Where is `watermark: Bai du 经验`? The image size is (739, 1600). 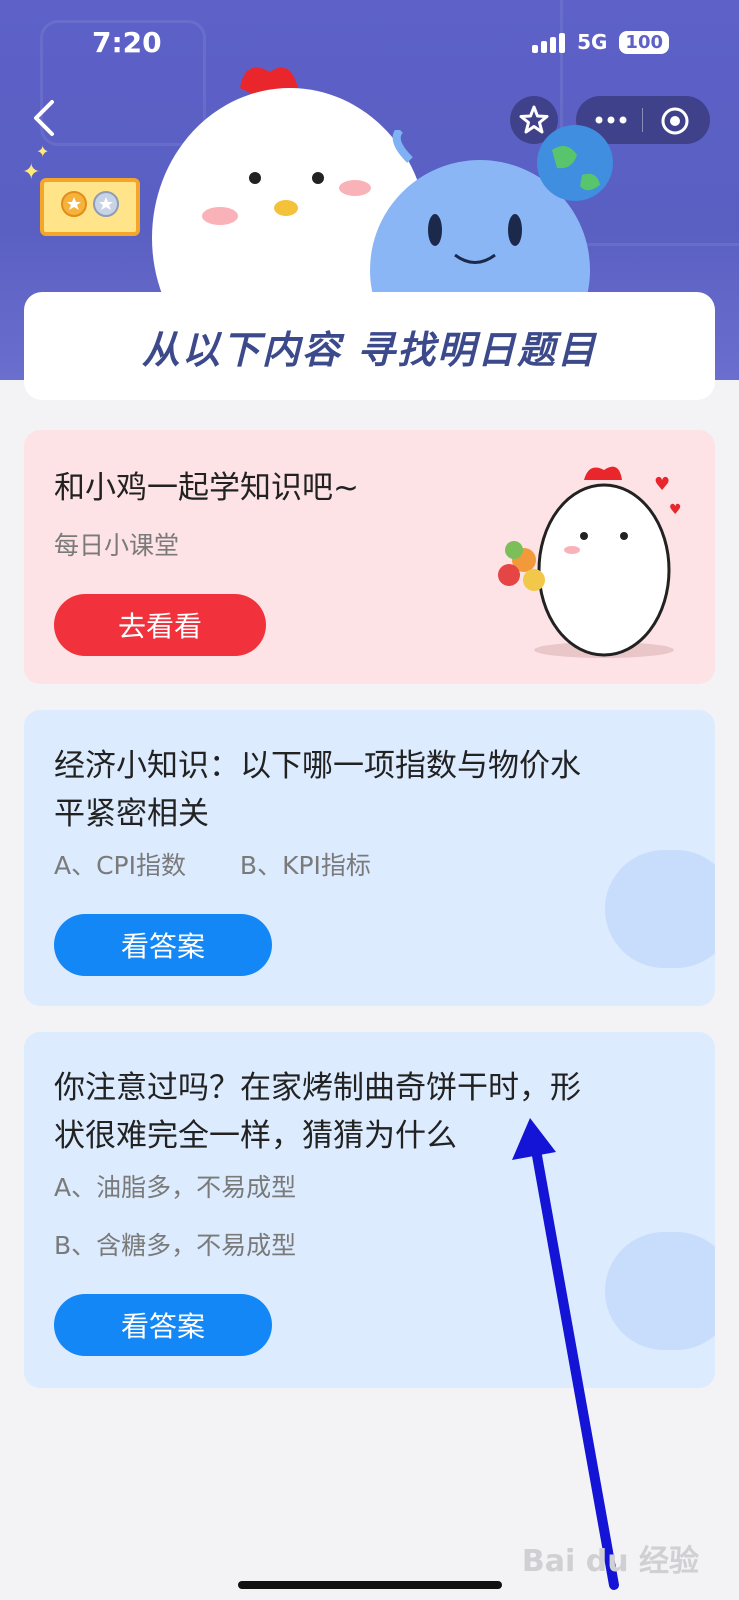 watermark: Bai du 经验 is located at coordinates (610, 1561).